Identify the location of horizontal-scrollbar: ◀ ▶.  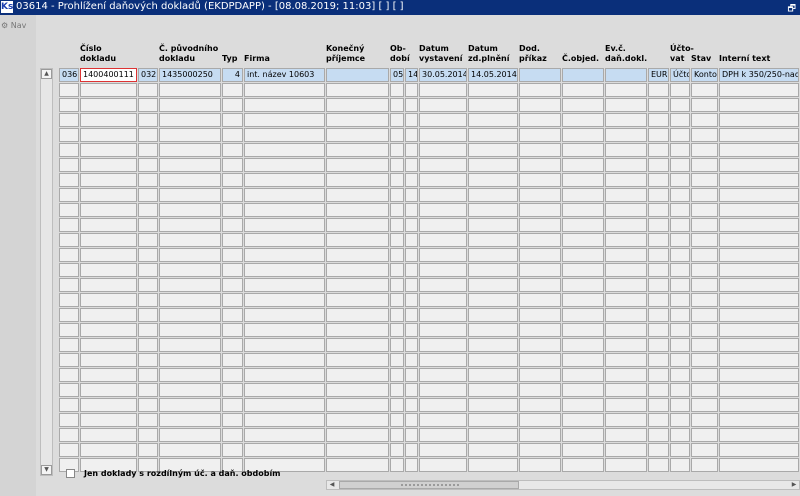
(563, 485).